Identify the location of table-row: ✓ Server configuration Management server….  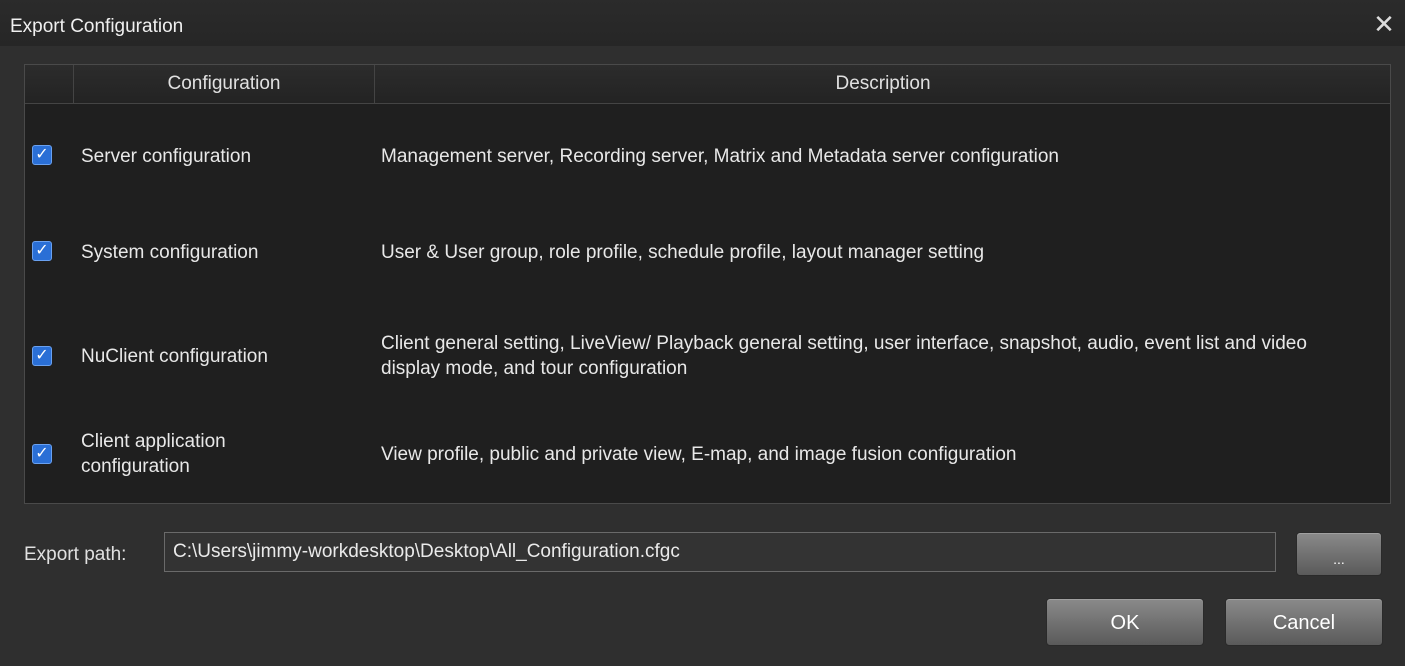
(707, 155).